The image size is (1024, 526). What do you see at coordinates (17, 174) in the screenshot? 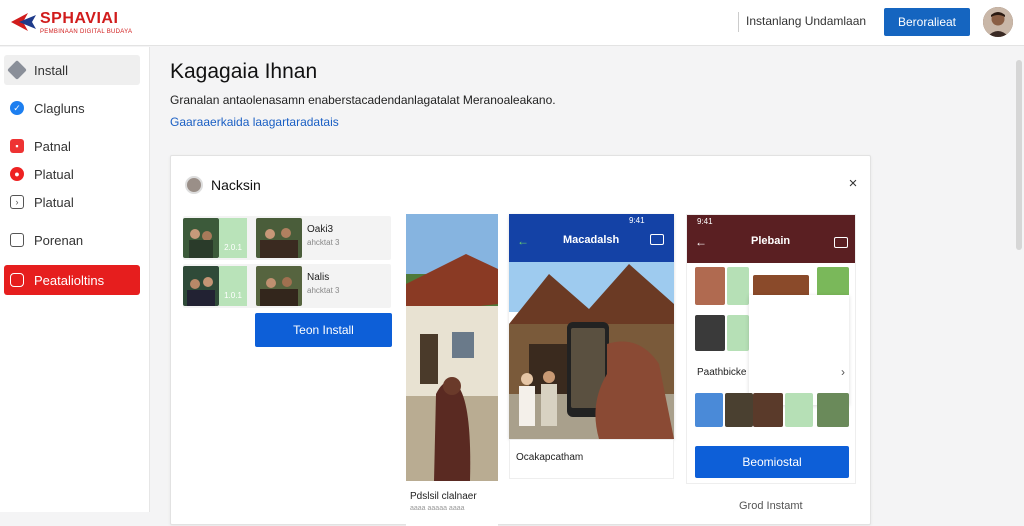
I see `circle-icon: ●` at bounding box center [17, 174].